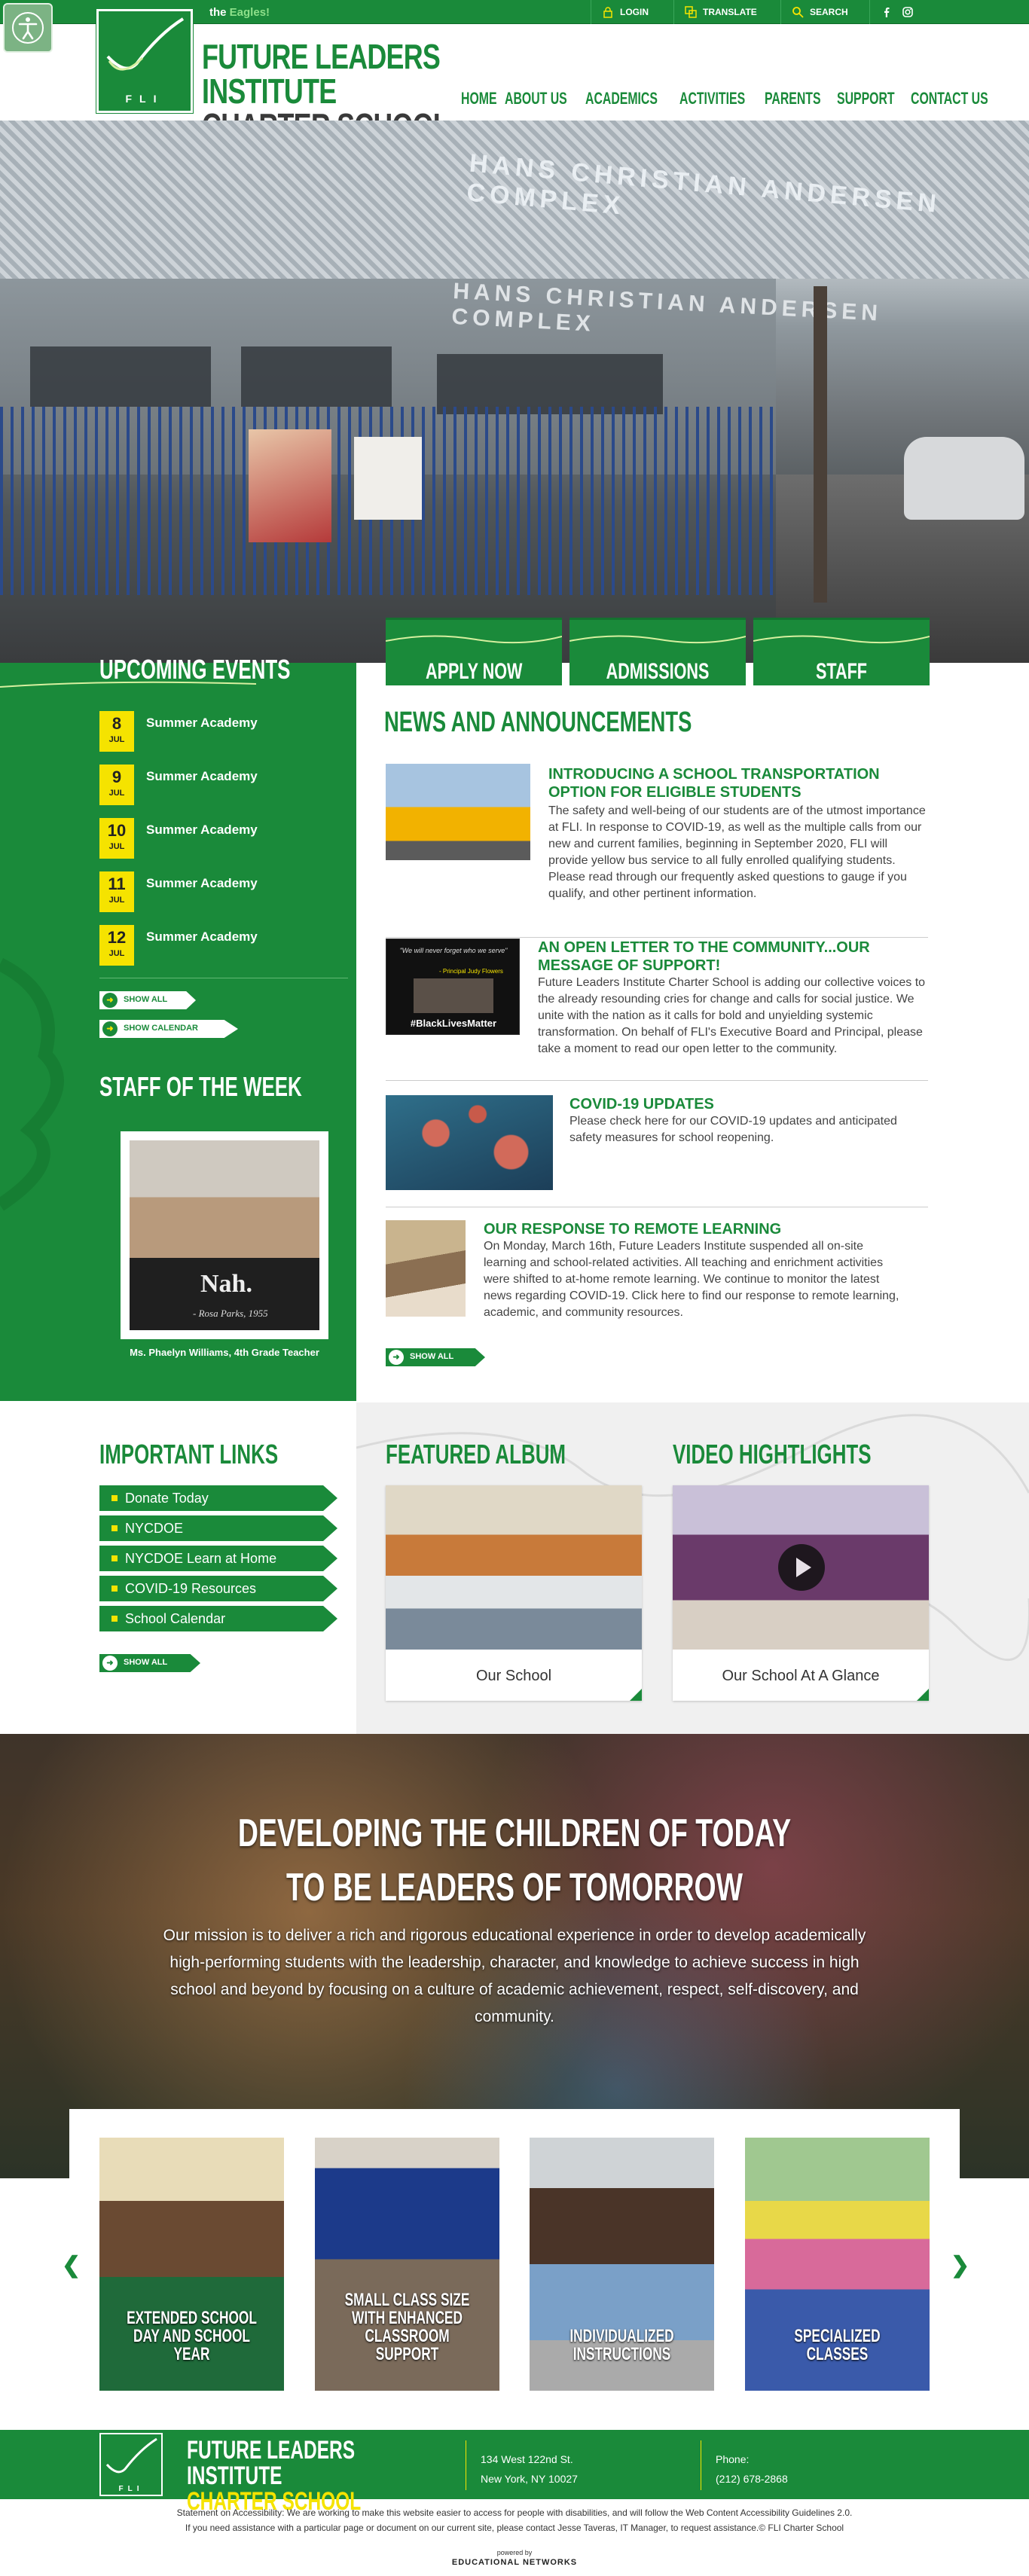 The image size is (1029, 2576). What do you see at coordinates (218, 1619) in the screenshot?
I see `link-school-calendar: School Calendar` at bounding box center [218, 1619].